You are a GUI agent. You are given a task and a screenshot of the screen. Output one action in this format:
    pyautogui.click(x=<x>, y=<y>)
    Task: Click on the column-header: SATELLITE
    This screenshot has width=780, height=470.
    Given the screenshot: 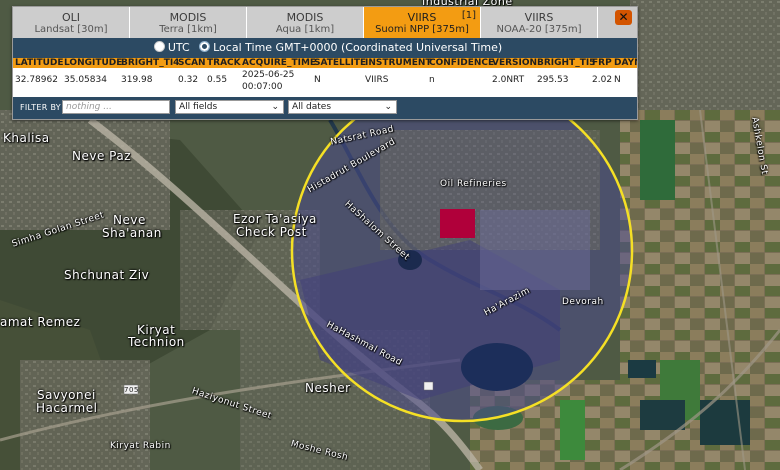 What is the action you would take?
    pyautogui.click(x=340, y=63)
    